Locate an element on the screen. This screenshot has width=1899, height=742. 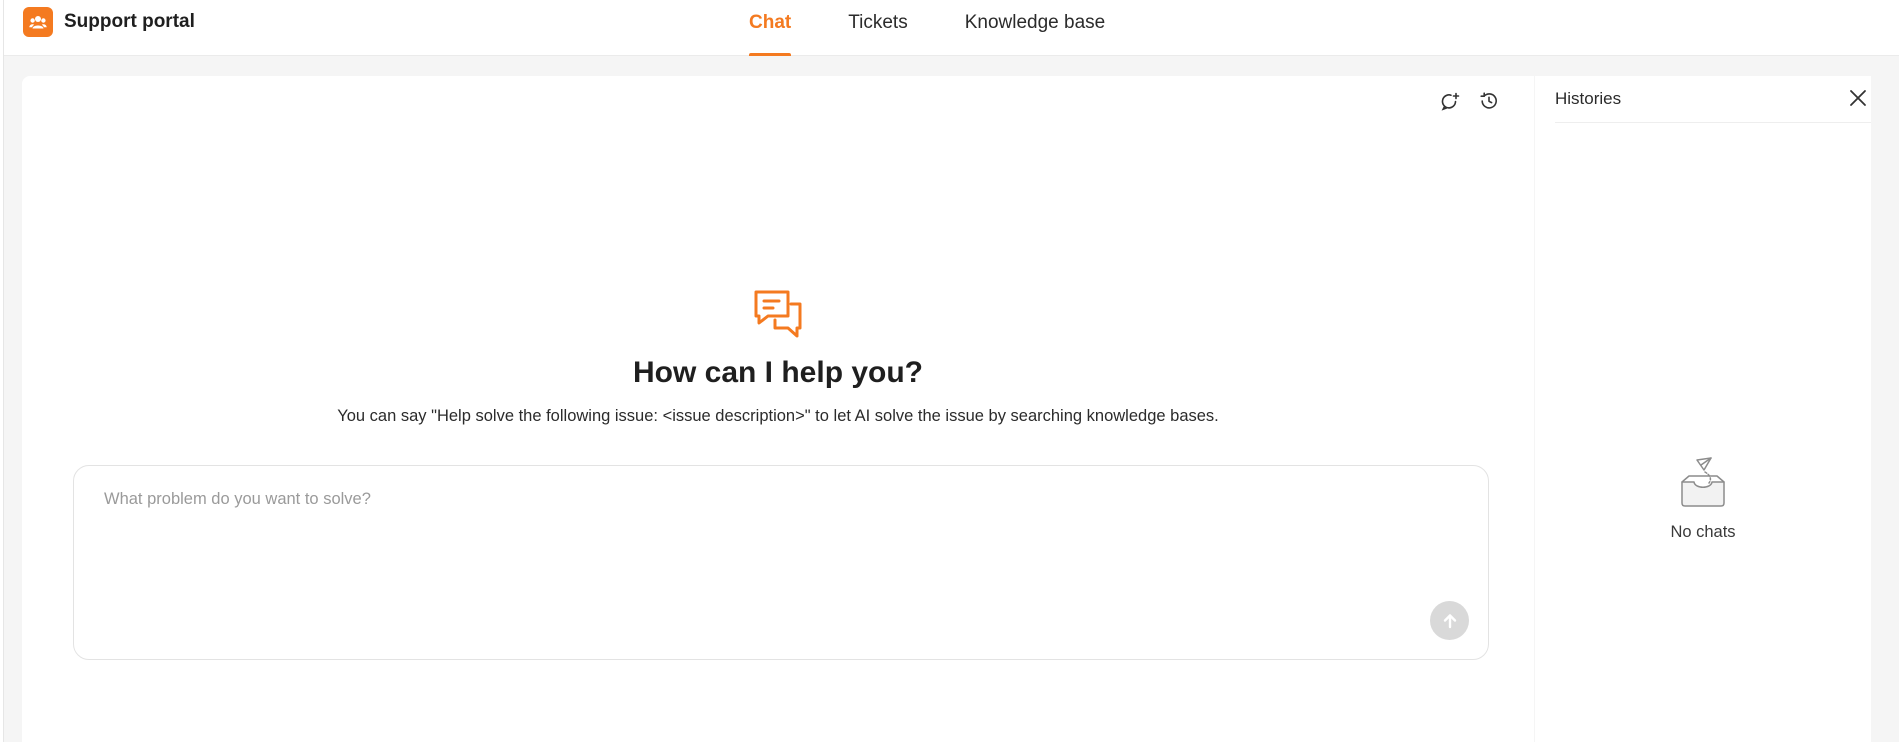
history-icon is located at coordinates (1489, 101).